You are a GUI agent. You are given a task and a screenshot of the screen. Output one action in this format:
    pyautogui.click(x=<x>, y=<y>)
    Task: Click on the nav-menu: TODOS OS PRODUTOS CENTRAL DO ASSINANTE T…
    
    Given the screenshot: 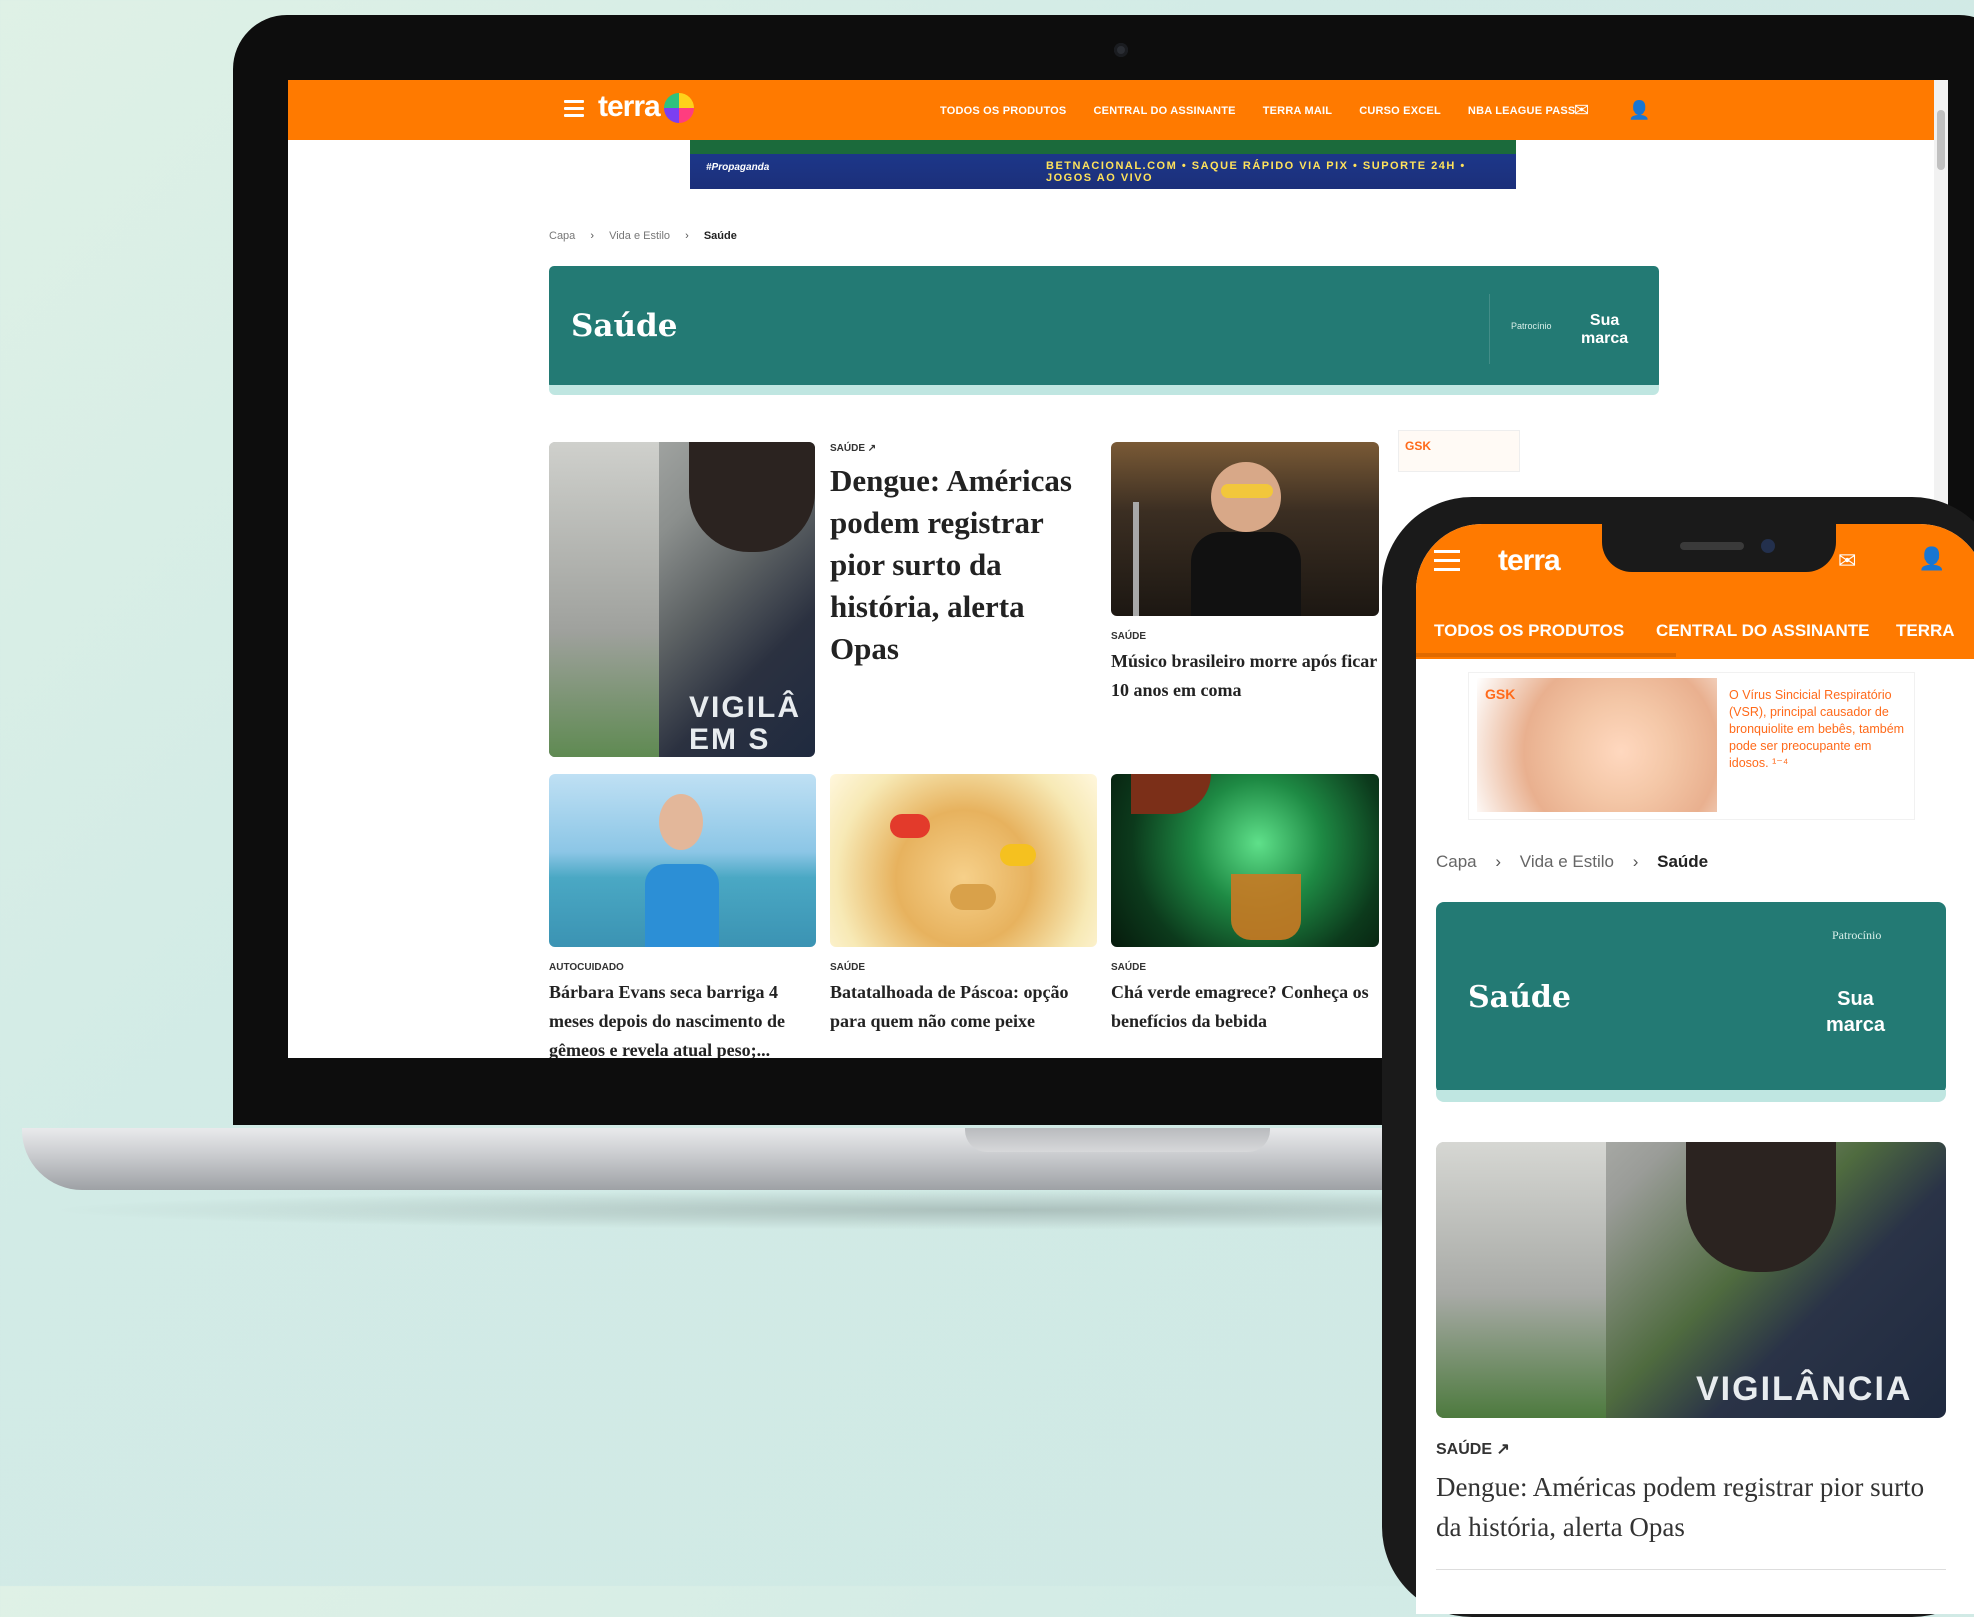 What is the action you would take?
    pyautogui.click(x=1269, y=111)
    